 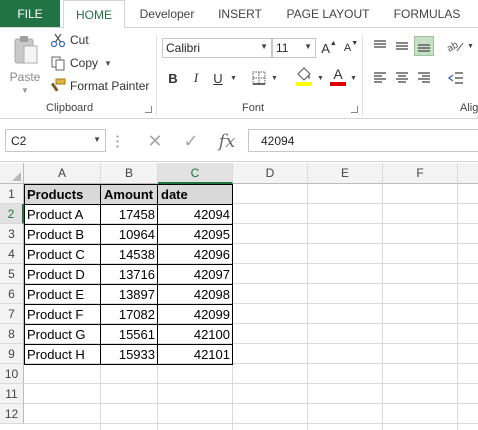 I want to click on column-header-e: E, so click(x=345, y=173).